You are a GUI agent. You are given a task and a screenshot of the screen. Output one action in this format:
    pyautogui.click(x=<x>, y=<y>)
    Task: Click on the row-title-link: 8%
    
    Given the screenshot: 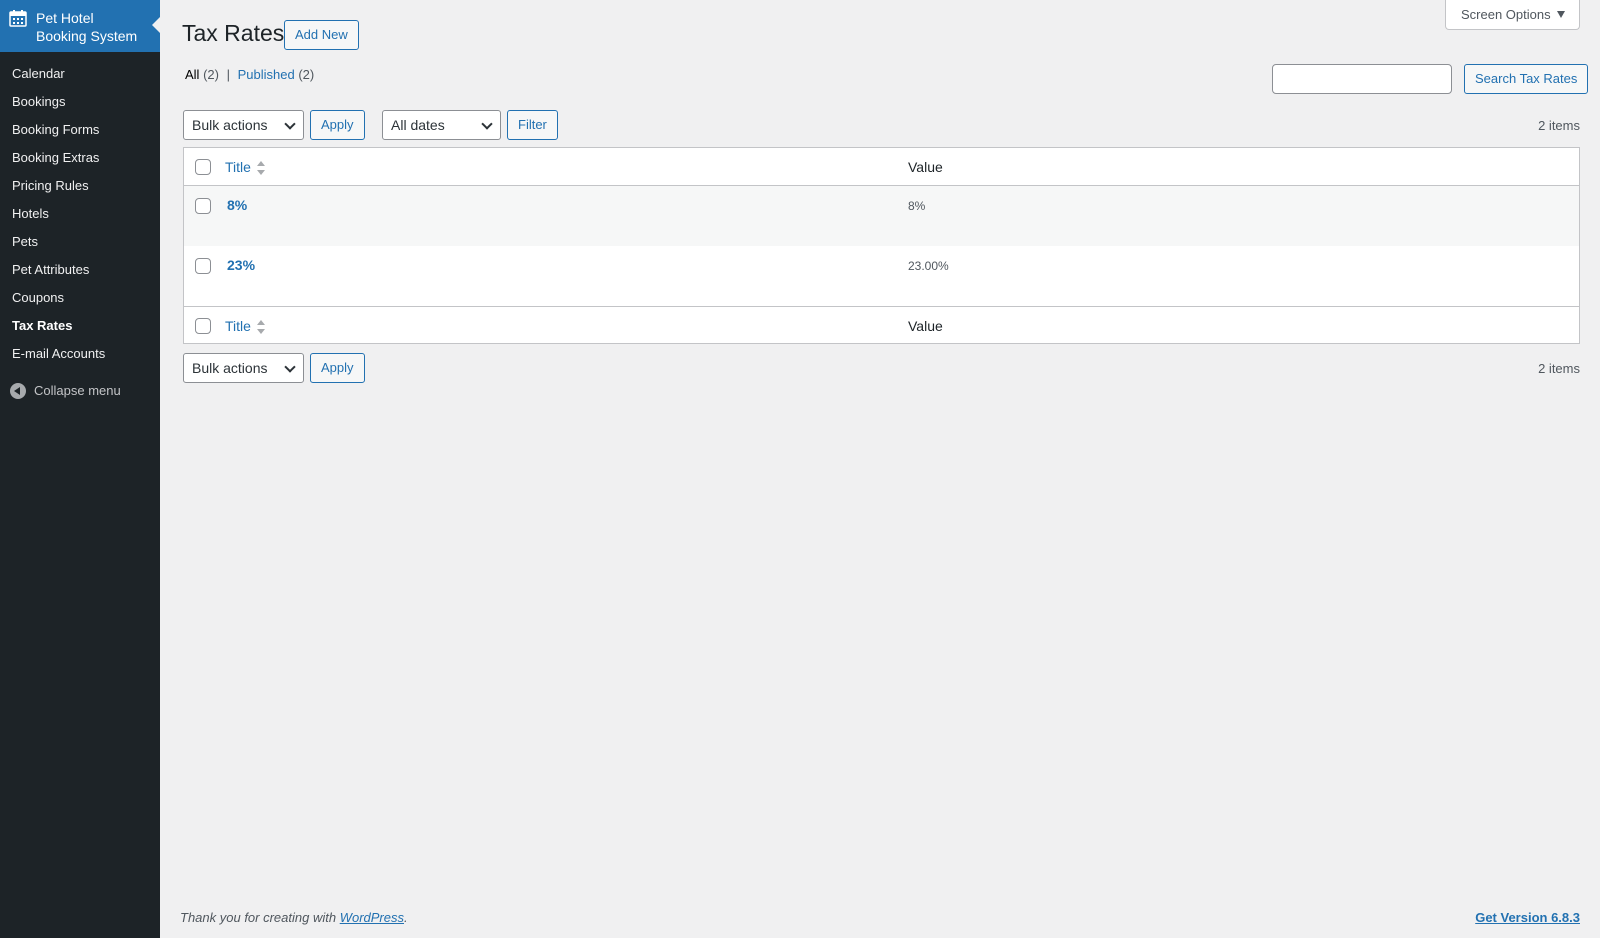 What is the action you would take?
    pyautogui.click(x=237, y=205)
    